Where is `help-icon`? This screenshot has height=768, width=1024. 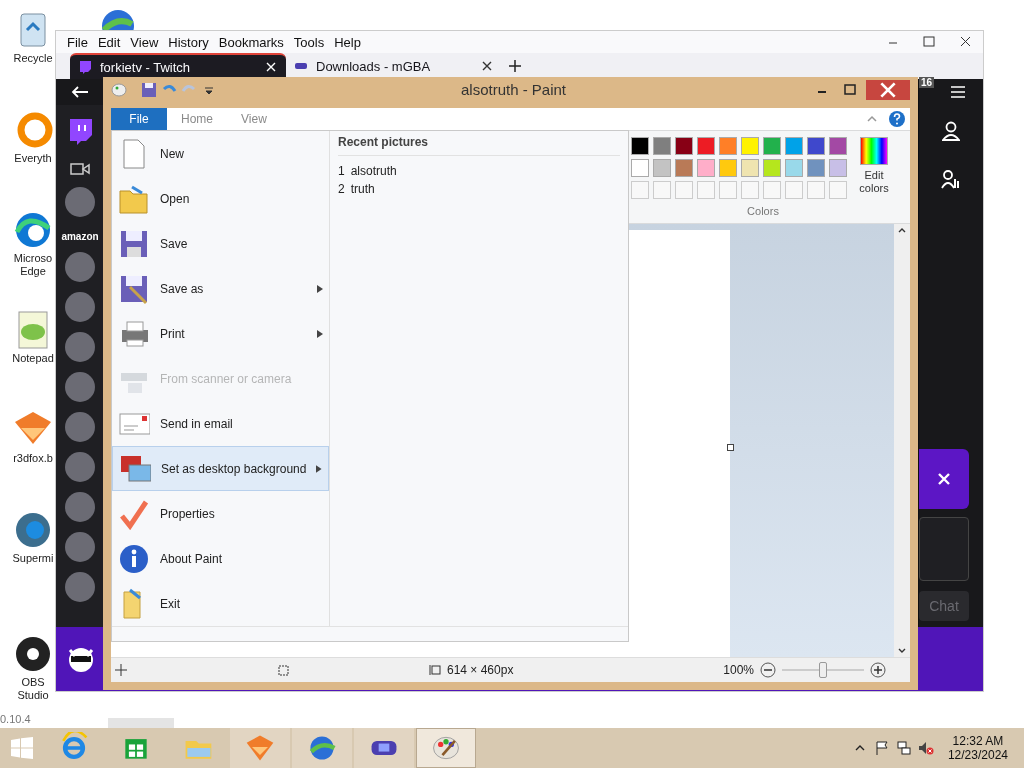
help-icon is located at coordinates (897, 119).